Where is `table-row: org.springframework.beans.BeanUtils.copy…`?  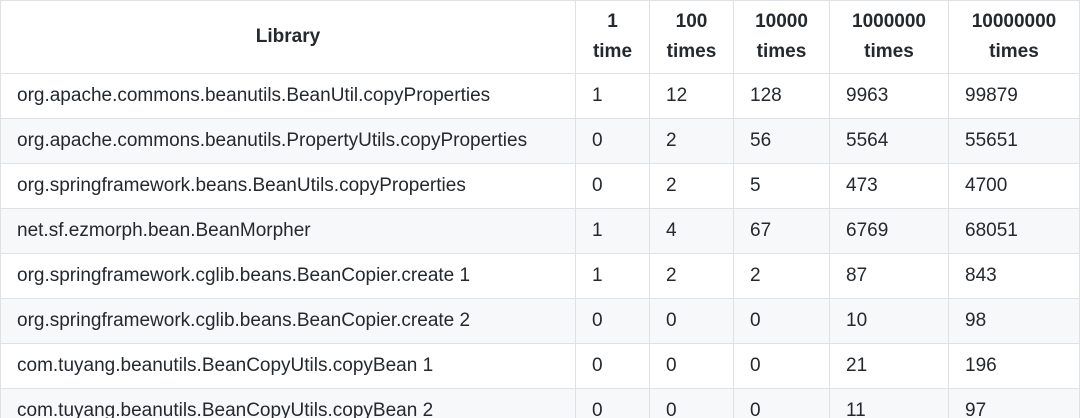
table-row: org.springframework.beans.BeanUtils.copy… is located at coordinates (540, 186).